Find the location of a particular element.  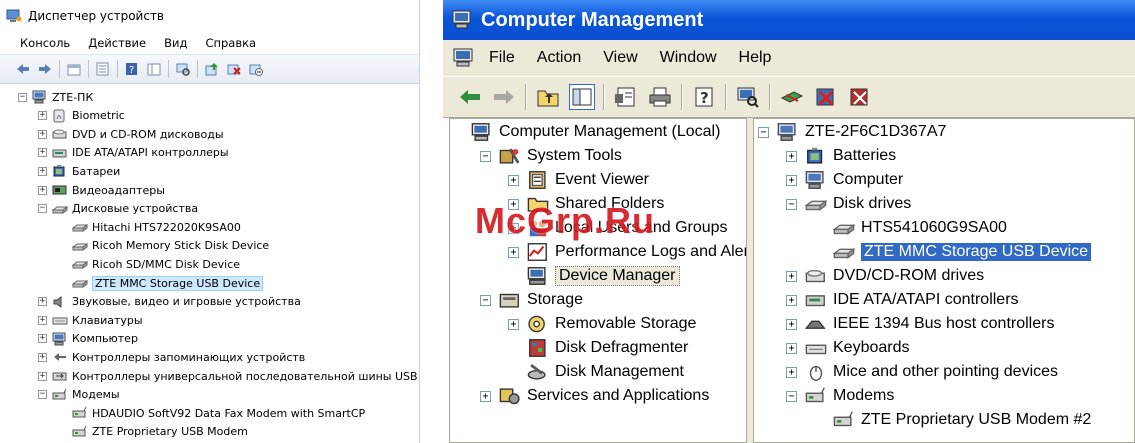

device-tree-node: Ricoh Memory Stick Disk Device is located at coordinates (163, 246).